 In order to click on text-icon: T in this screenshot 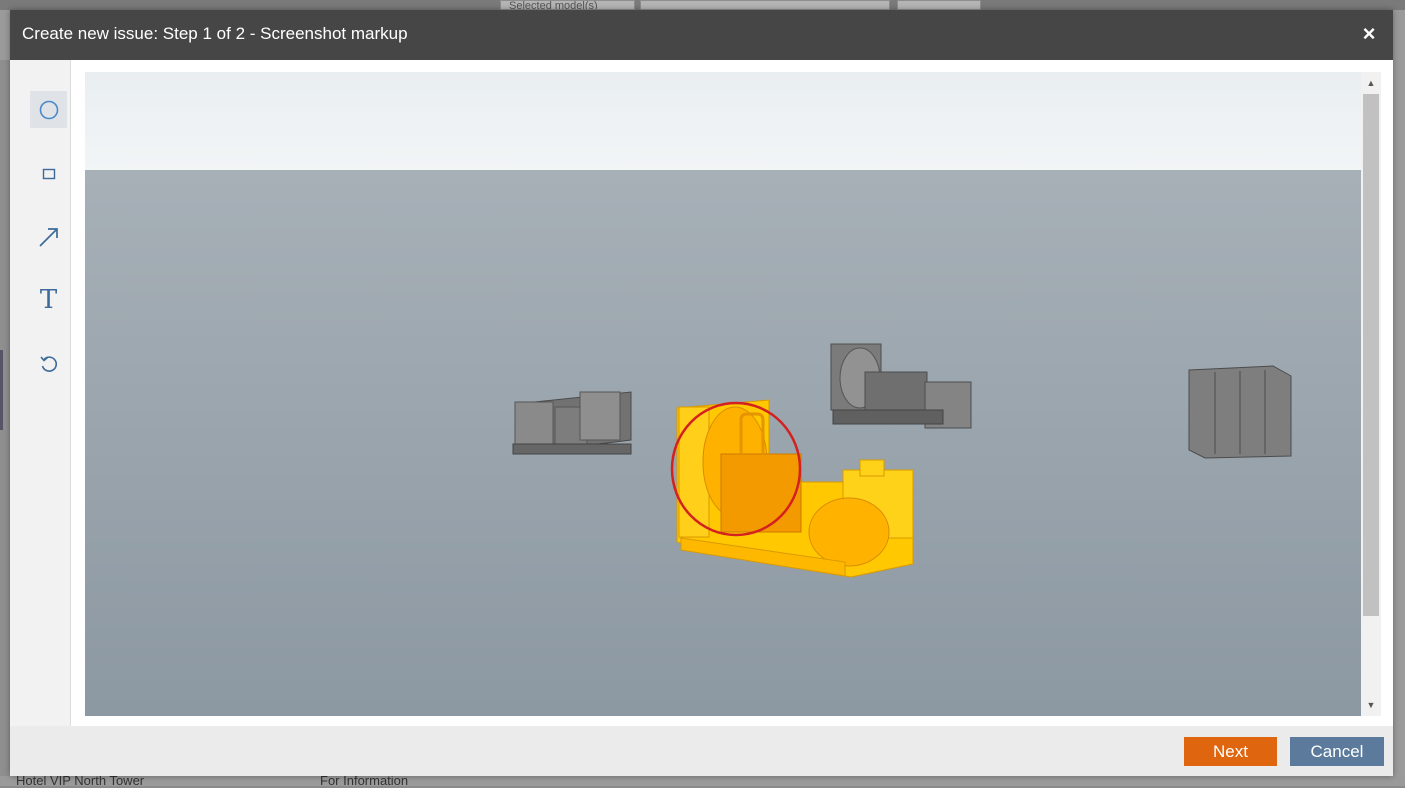, I will do `click(48, 299)`.